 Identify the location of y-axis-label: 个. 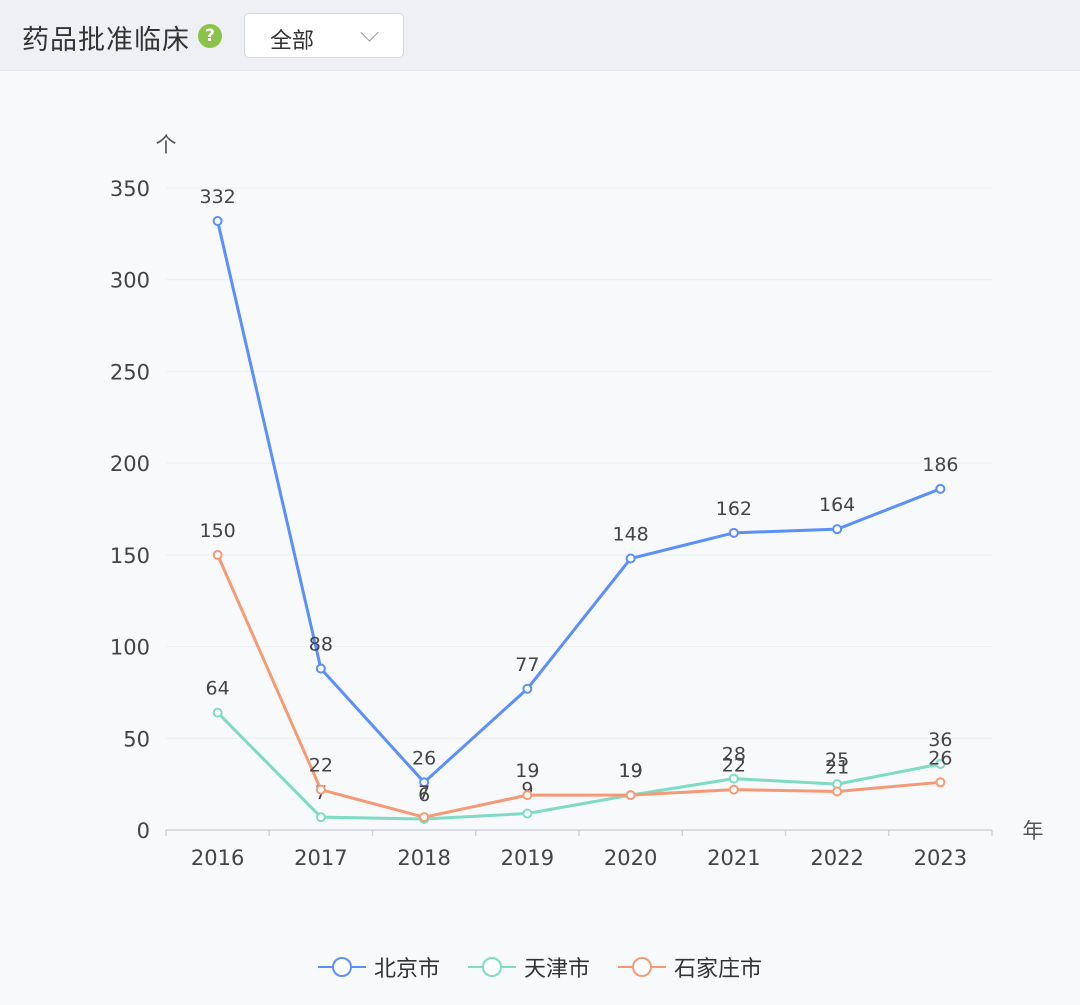
(166, 145).